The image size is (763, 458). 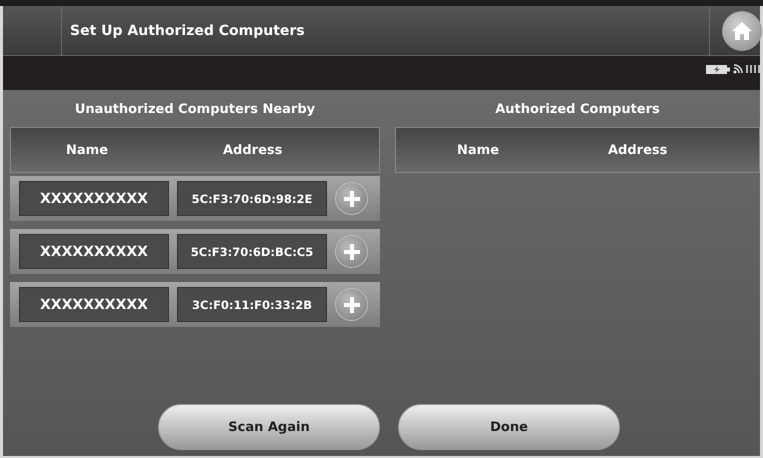 I want to click on address-cell: 3C:F0:11:F0:33:2B, so click(x=252, y=304).